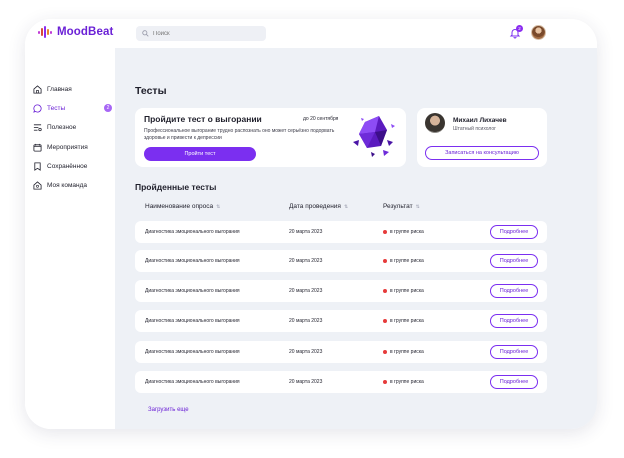  I want to click on tests-badge: 2, so click(108, 108).